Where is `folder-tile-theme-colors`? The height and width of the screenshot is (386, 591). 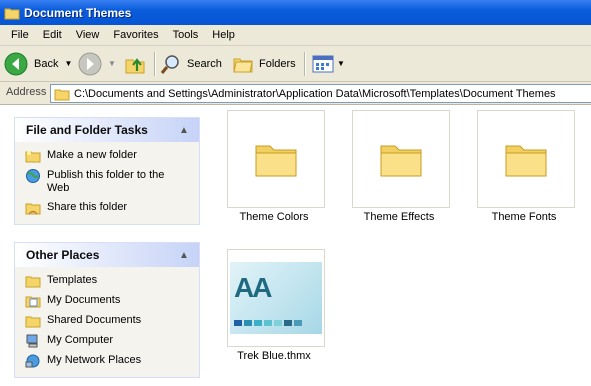
folder-tile-theme-colors is located at coordinates (276, 159).